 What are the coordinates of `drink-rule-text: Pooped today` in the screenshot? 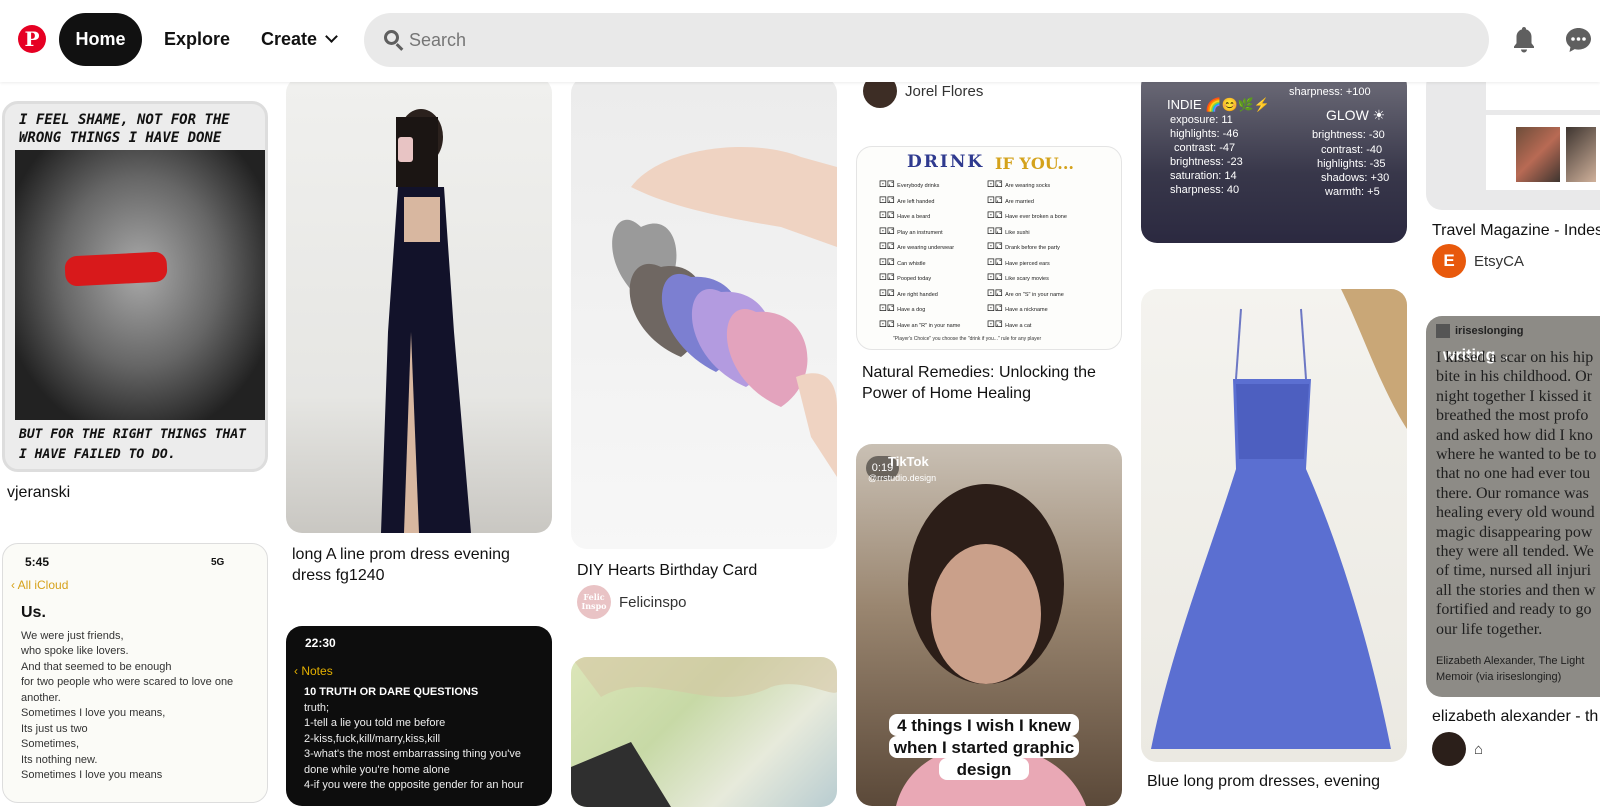 It's located at (914, 279).